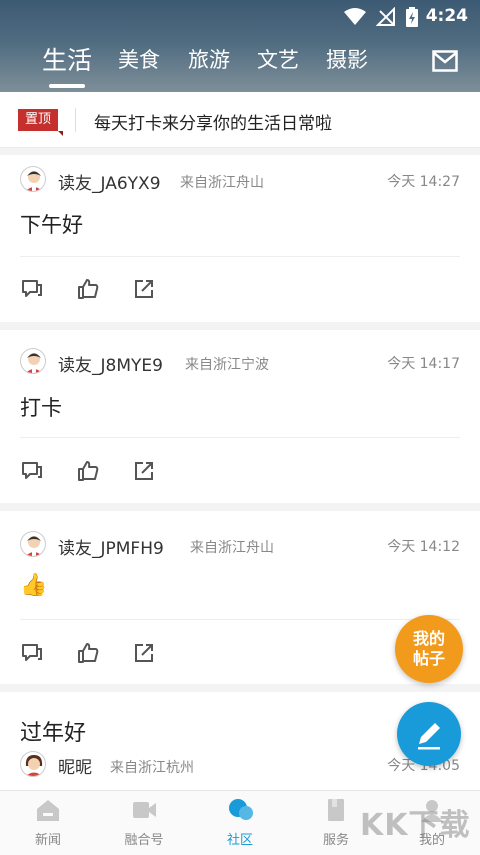 This screenshot has height=855, width=480. I want to click on post-content: 打卡, so click(41, 407).